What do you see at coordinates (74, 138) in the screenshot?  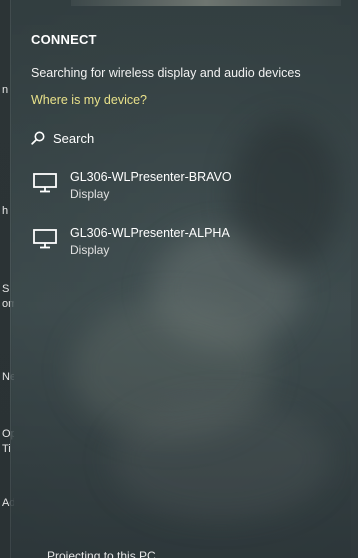 I see `search-label: Search` at bounding box center [74, 138].